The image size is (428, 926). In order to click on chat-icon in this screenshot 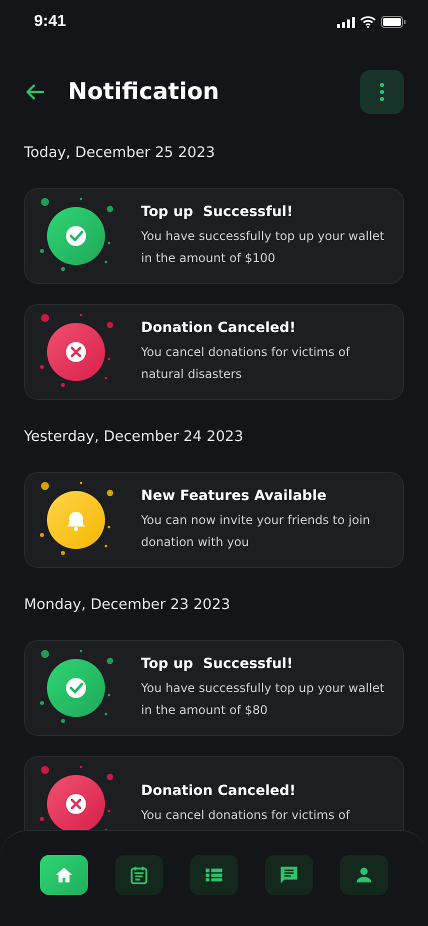, I will do `click(289, 875)`.